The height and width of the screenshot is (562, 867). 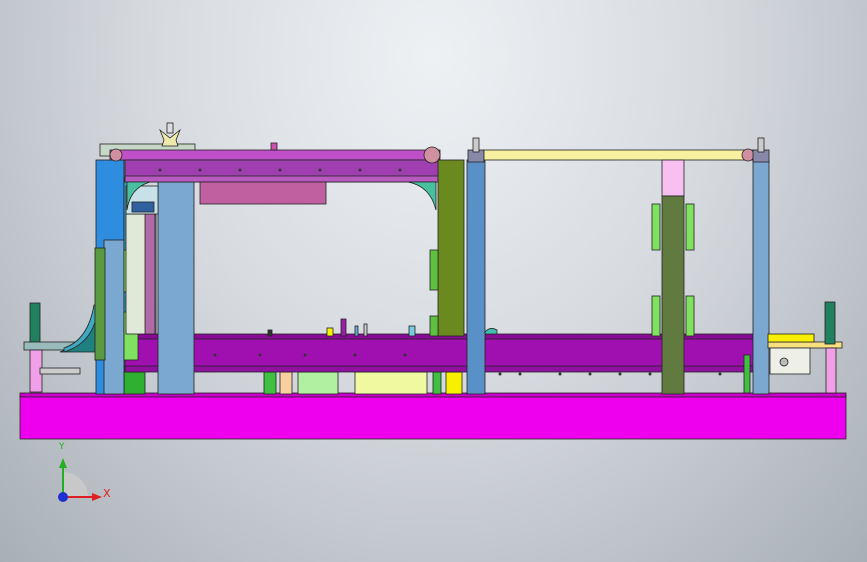 I want to click on z-axis-dot, so click(x=63, y=497).